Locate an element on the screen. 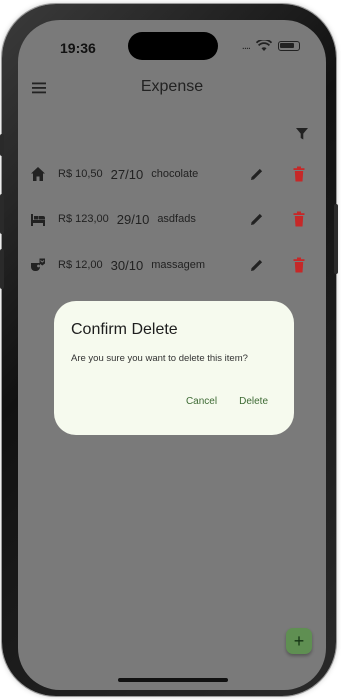 The image size is (341, 700). expense-date: 29/10 is located at coordinates (133, 219).